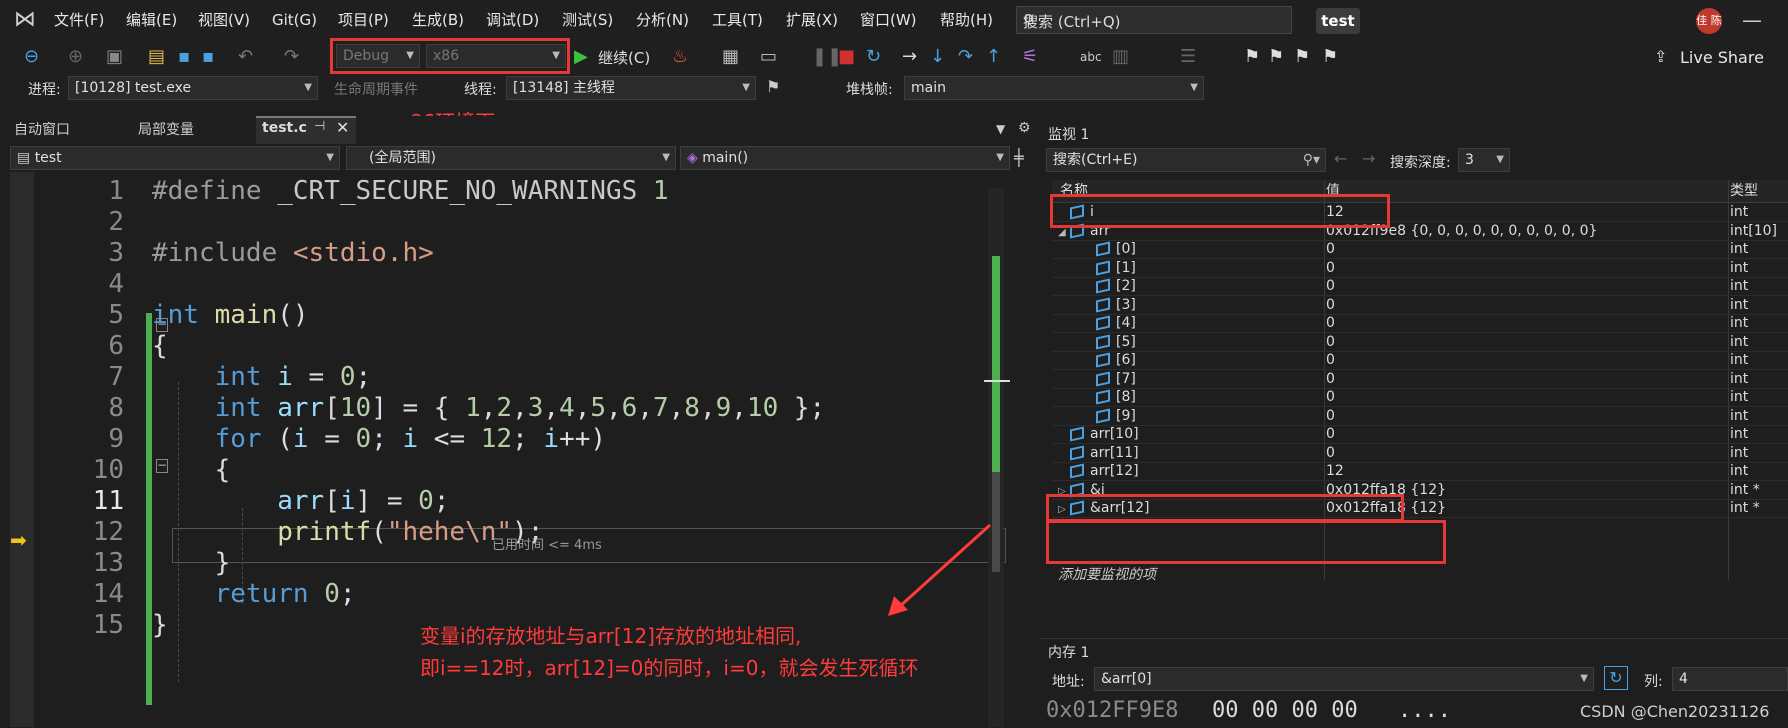  What do you see at coordinates (79, 20) in the screenshot?
I see `menu-file: 文件(F)` at bounding box center [79, 20].